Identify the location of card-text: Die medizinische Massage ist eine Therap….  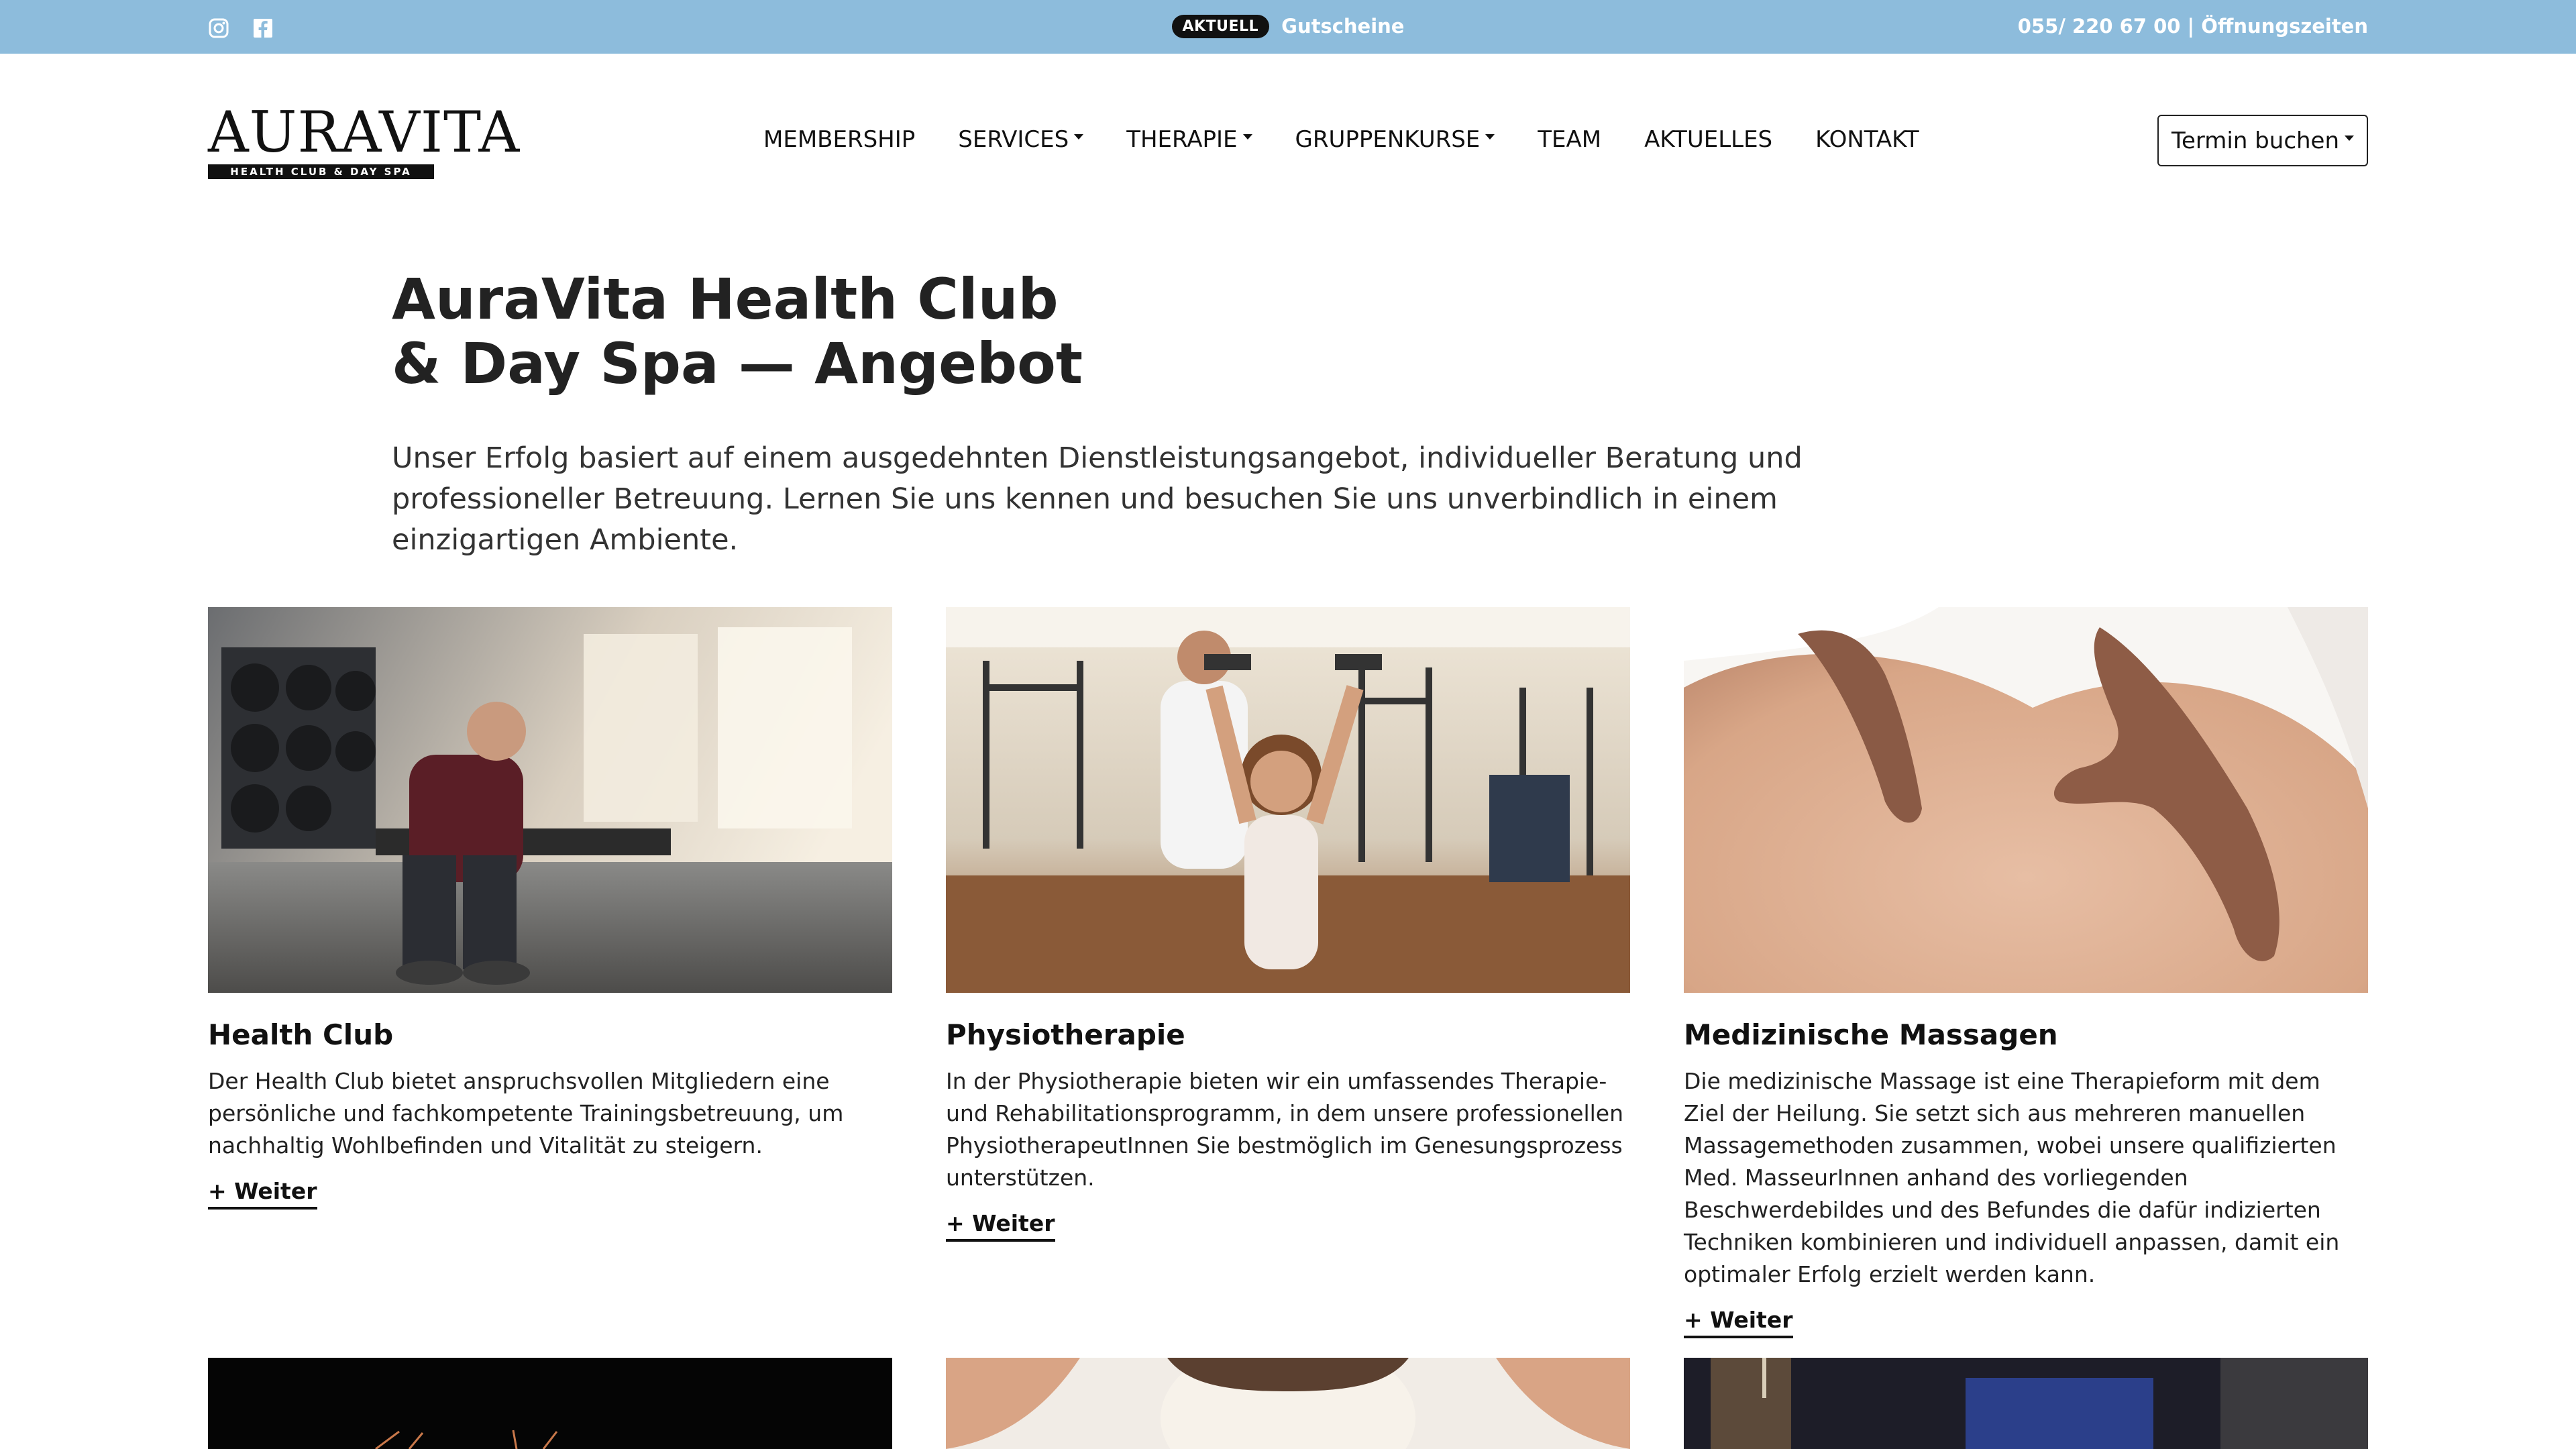
(2012, 1177).